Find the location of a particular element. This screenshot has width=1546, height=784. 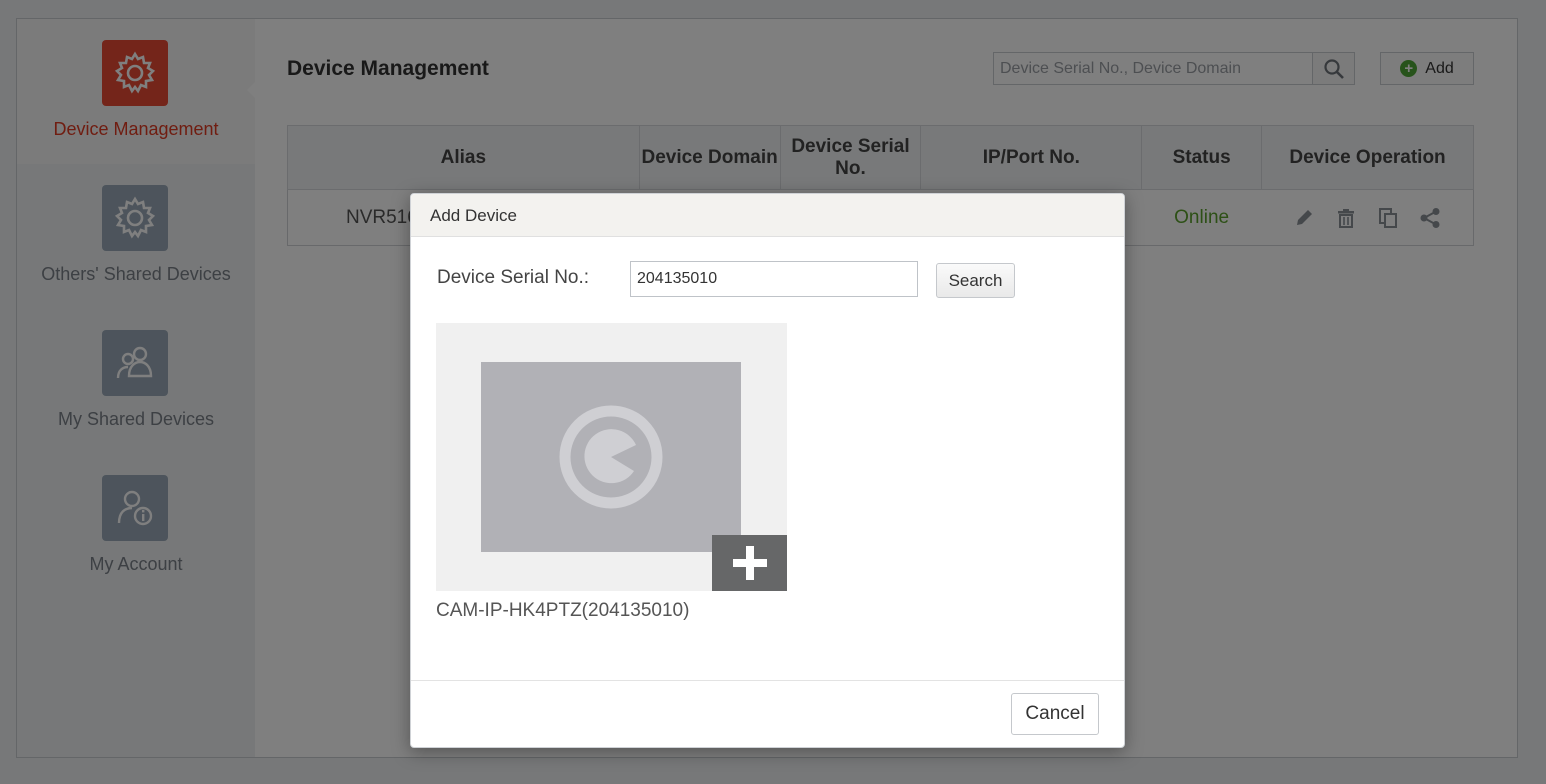

device-result-name: CAM-IP-HK4PTZ(204135010) is located at coordinates (563, 610).